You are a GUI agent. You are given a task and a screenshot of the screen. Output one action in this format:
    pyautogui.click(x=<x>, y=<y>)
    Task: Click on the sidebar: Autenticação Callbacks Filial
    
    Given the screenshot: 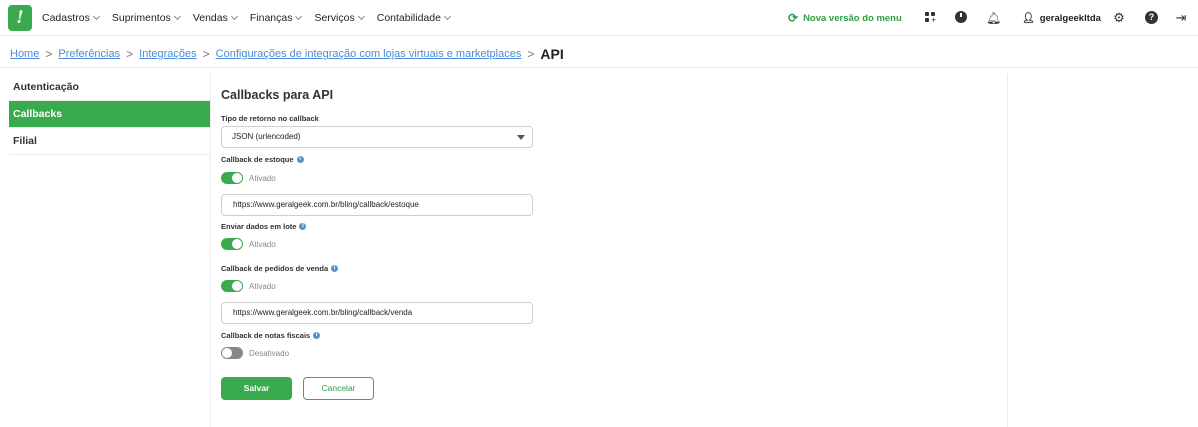 What is the action you would take?
    pyautogui.click(x=109, y=114)
    